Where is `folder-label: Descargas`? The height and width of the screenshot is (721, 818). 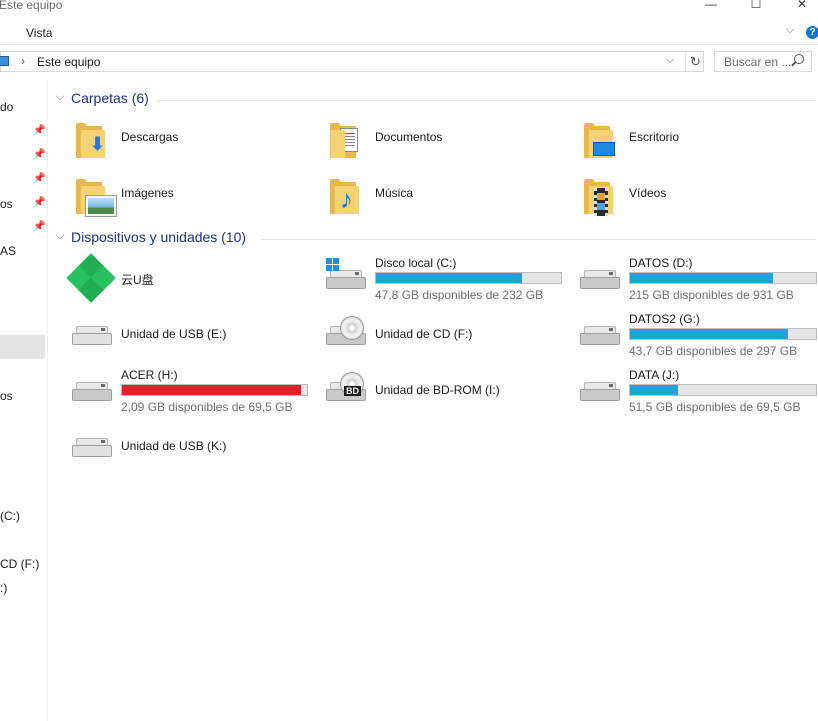
folder-label: Descargas is located at coordinates (150, 137).